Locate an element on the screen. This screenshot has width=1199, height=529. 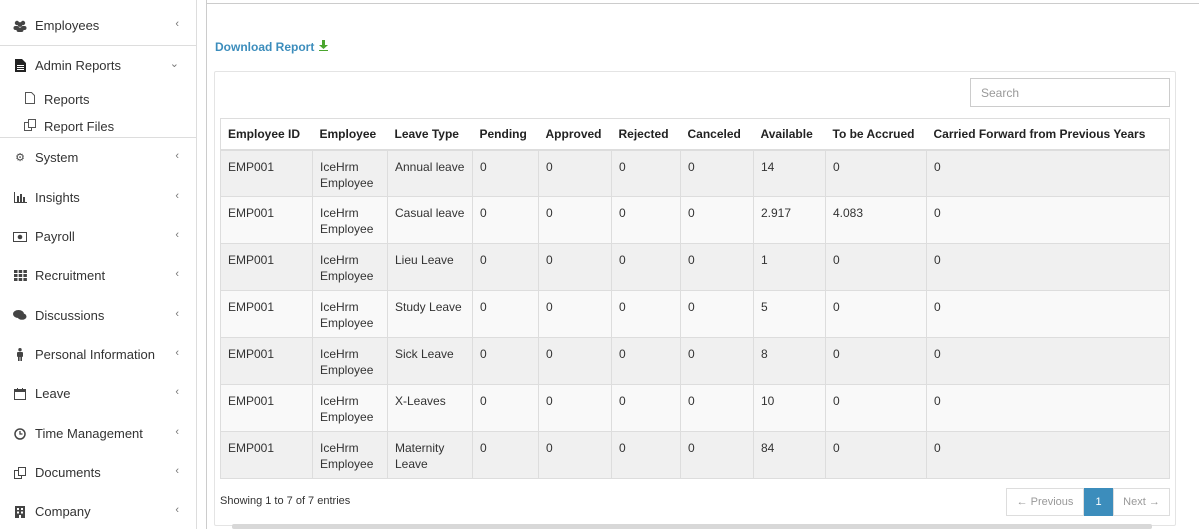
search-input is located at coordinates (1070, 92).